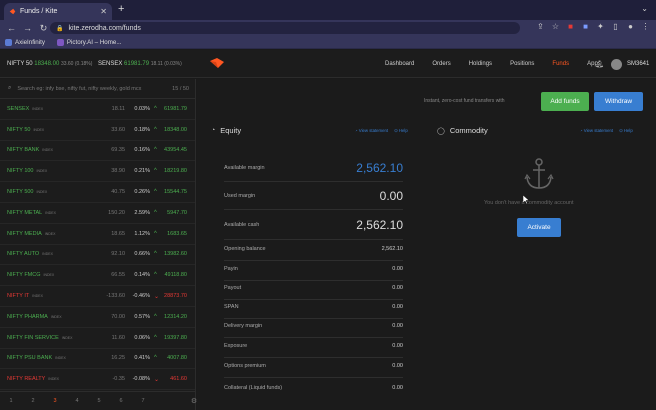 The height and width of the screenshot is (410, 656). I want to click on detail-value: 2,562.10, so click(392, 249).